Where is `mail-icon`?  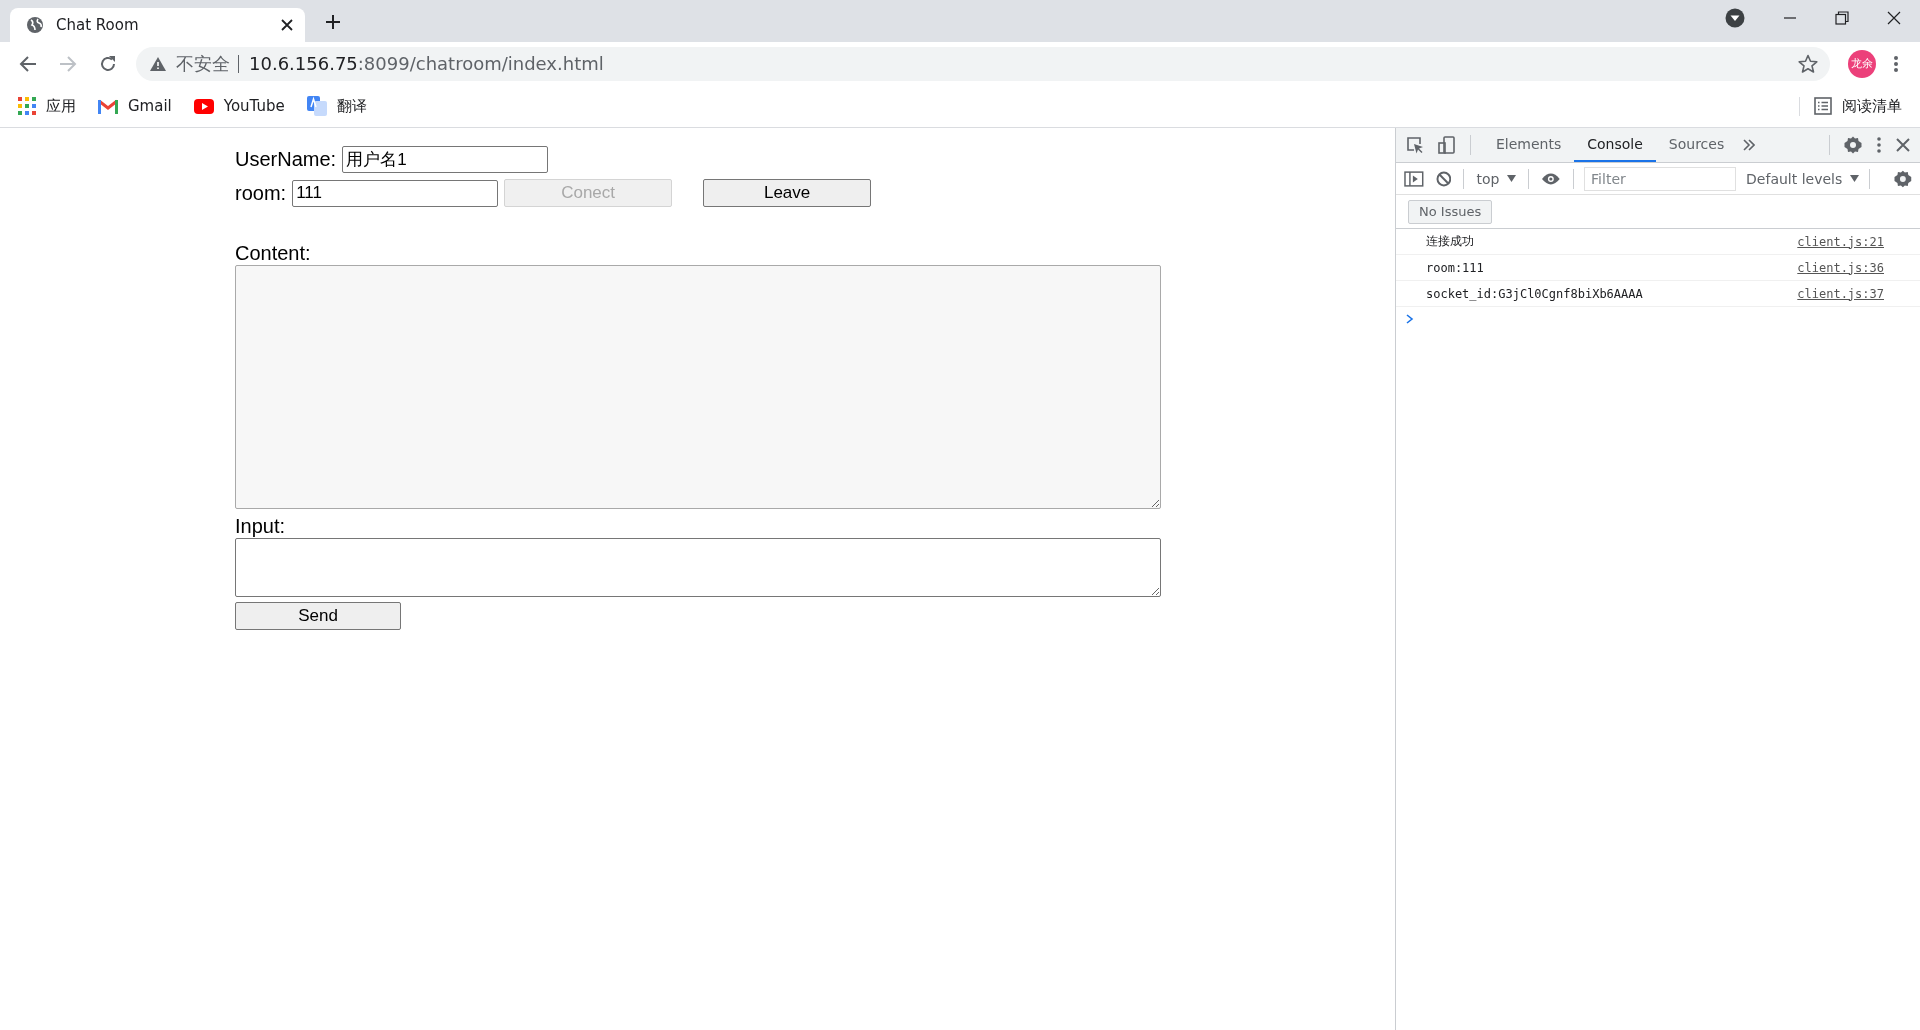
mail-icon is located at coordinates (108, 106).